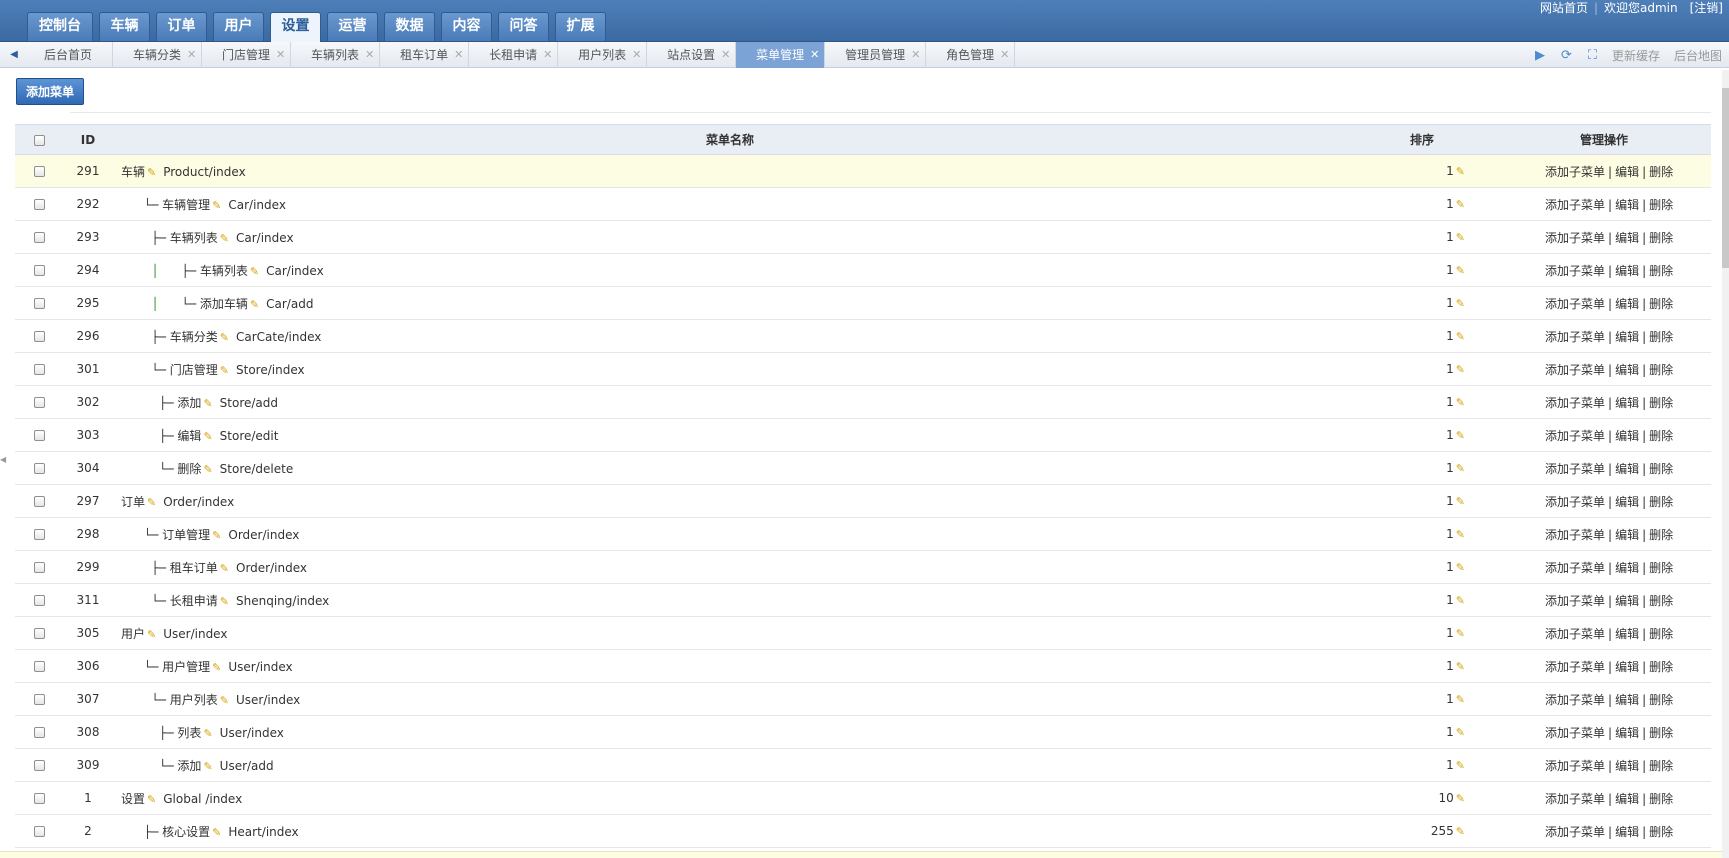 Image resolution: width=1729 pixels, height=858 pixels. Describe the element at coordinates (1566, 55) in the screenshot. I see `refresh-icon: ⟳` at that location.